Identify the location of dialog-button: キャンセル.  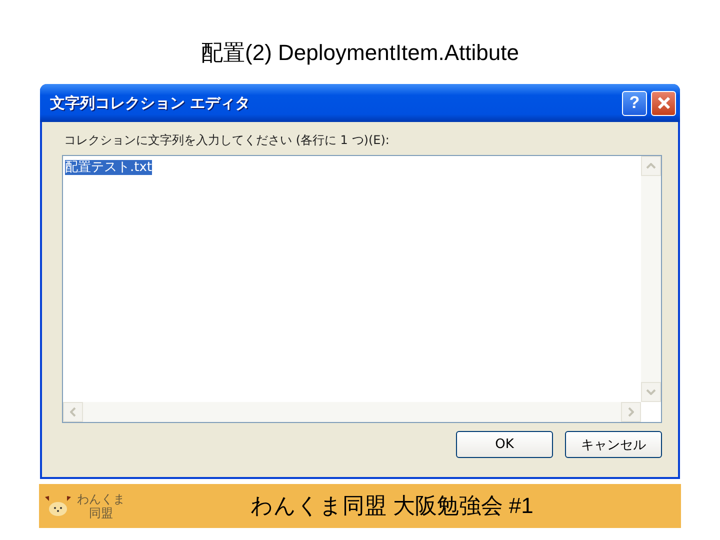
(613, 444).